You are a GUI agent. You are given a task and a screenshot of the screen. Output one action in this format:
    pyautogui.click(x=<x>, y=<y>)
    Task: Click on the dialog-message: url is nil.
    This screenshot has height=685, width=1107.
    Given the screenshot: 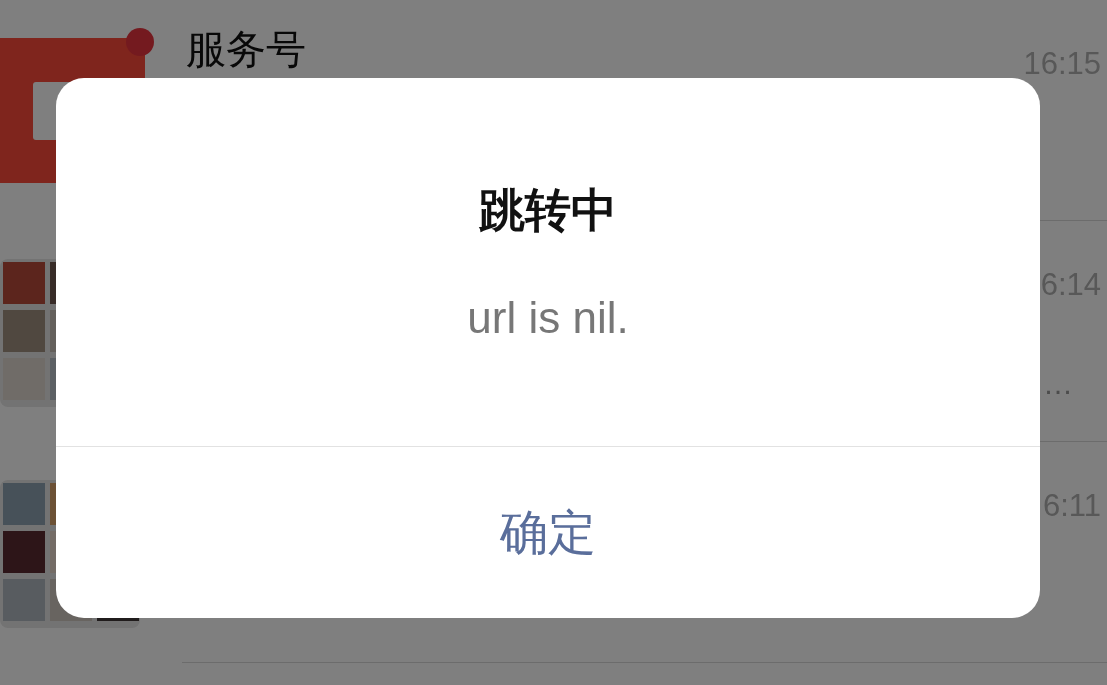 What is the action you would take?
    pyautogui.click(x=548, y=318)
    